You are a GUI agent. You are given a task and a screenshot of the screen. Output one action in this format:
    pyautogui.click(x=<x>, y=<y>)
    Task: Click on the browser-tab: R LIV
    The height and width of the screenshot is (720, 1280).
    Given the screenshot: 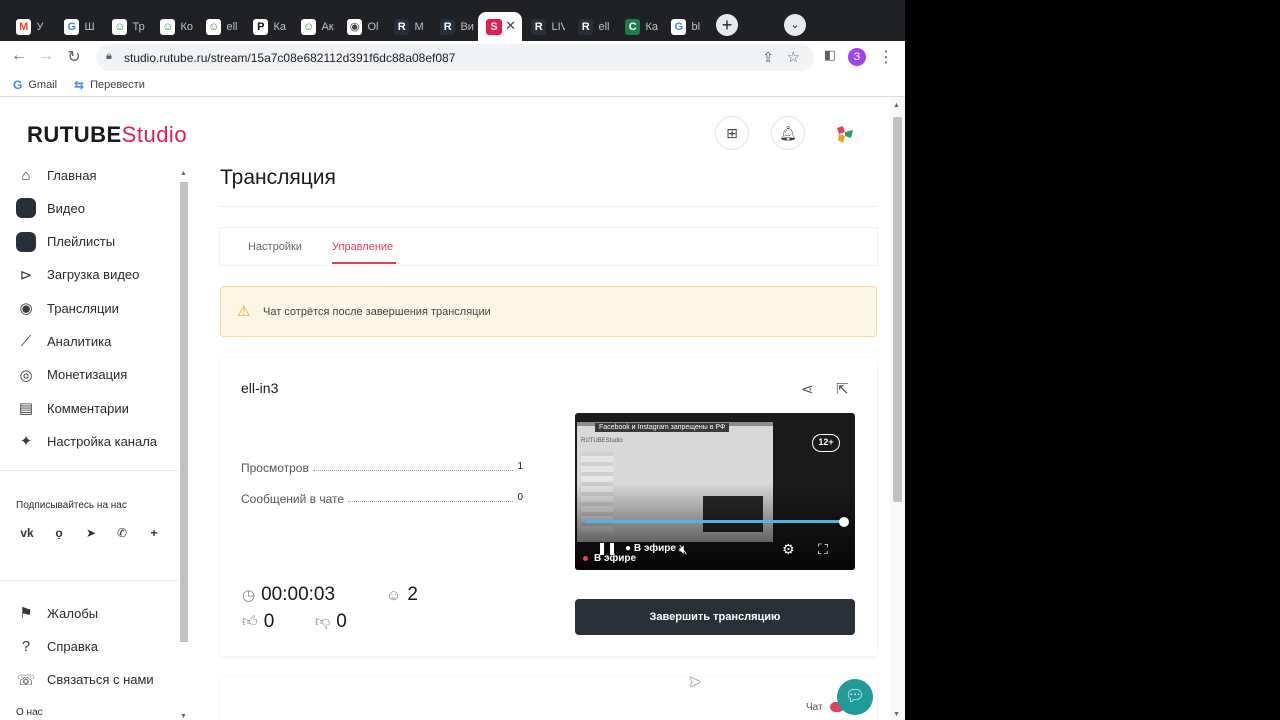 What is the action you would take?
    pyautogui.click(x=544, y=26)
    